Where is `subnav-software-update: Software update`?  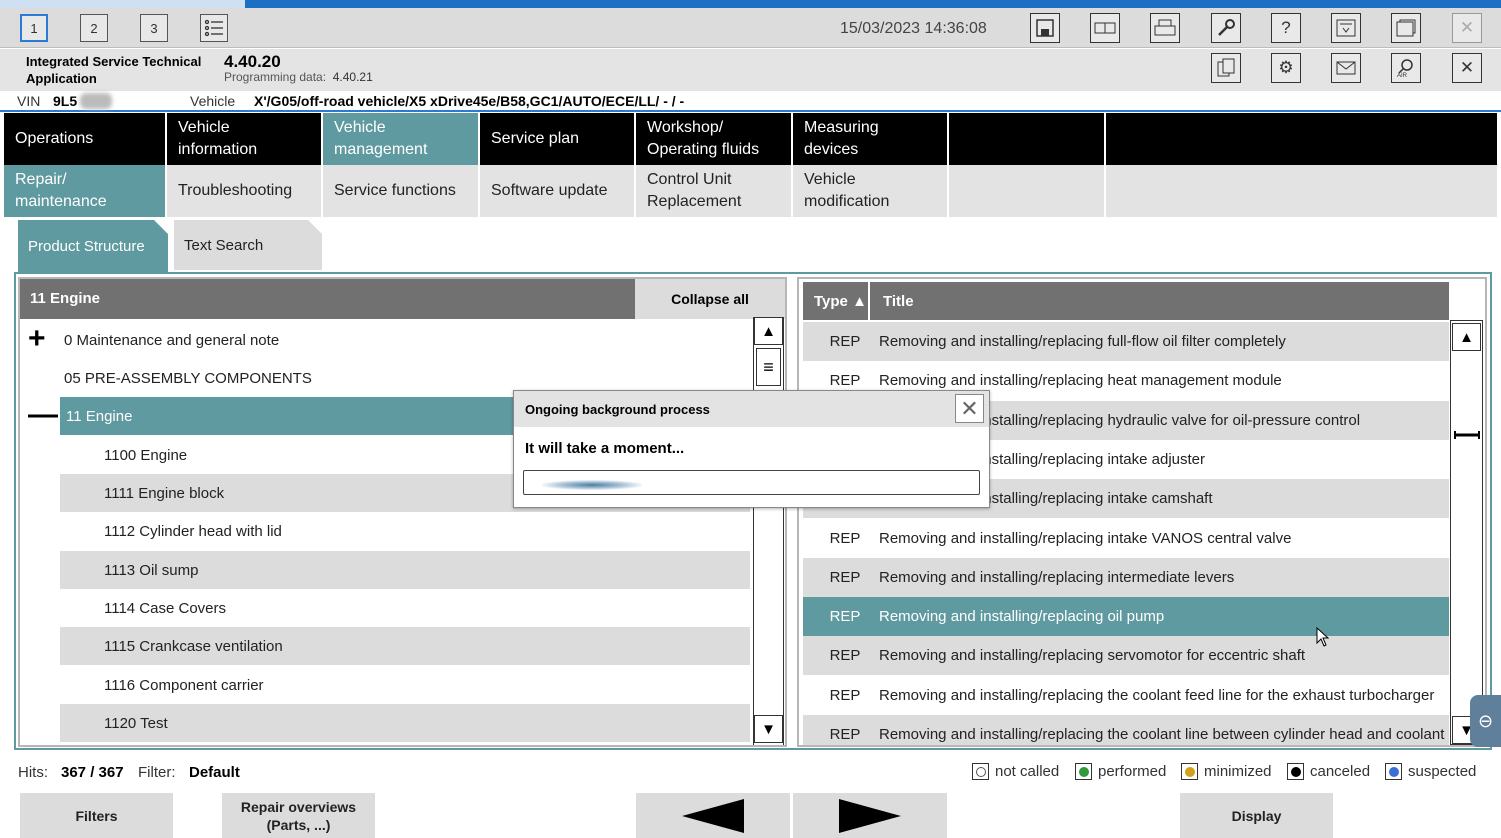 subnav-software-update: Software update is located at coordinates (558, 191).